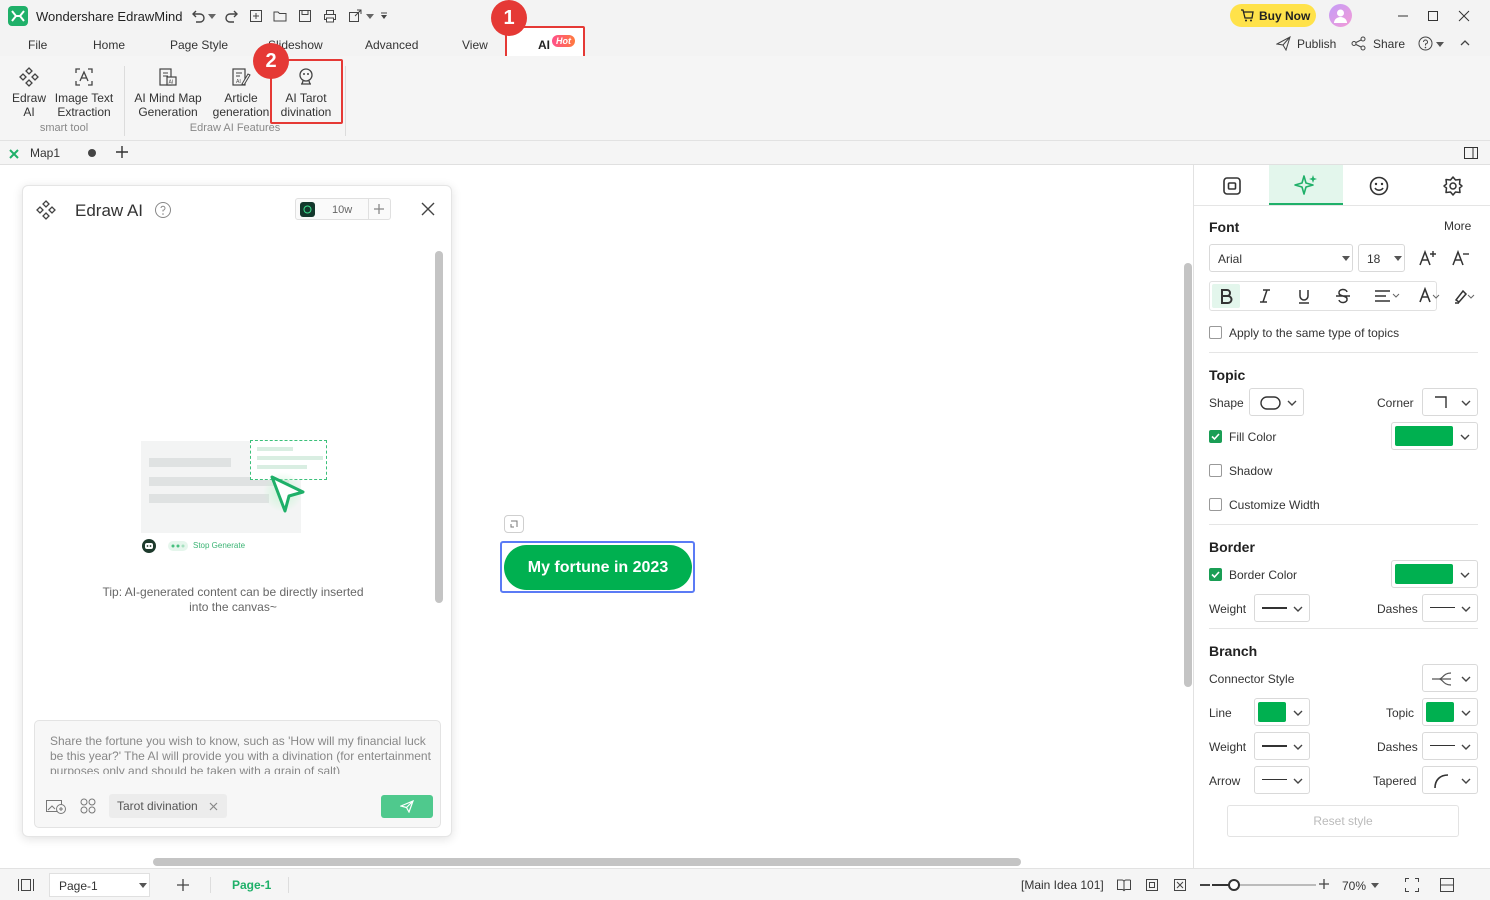  Describe the element at coordinates (1354, 886) in the screenshot. I see `zoom-level: 70%` at that location.